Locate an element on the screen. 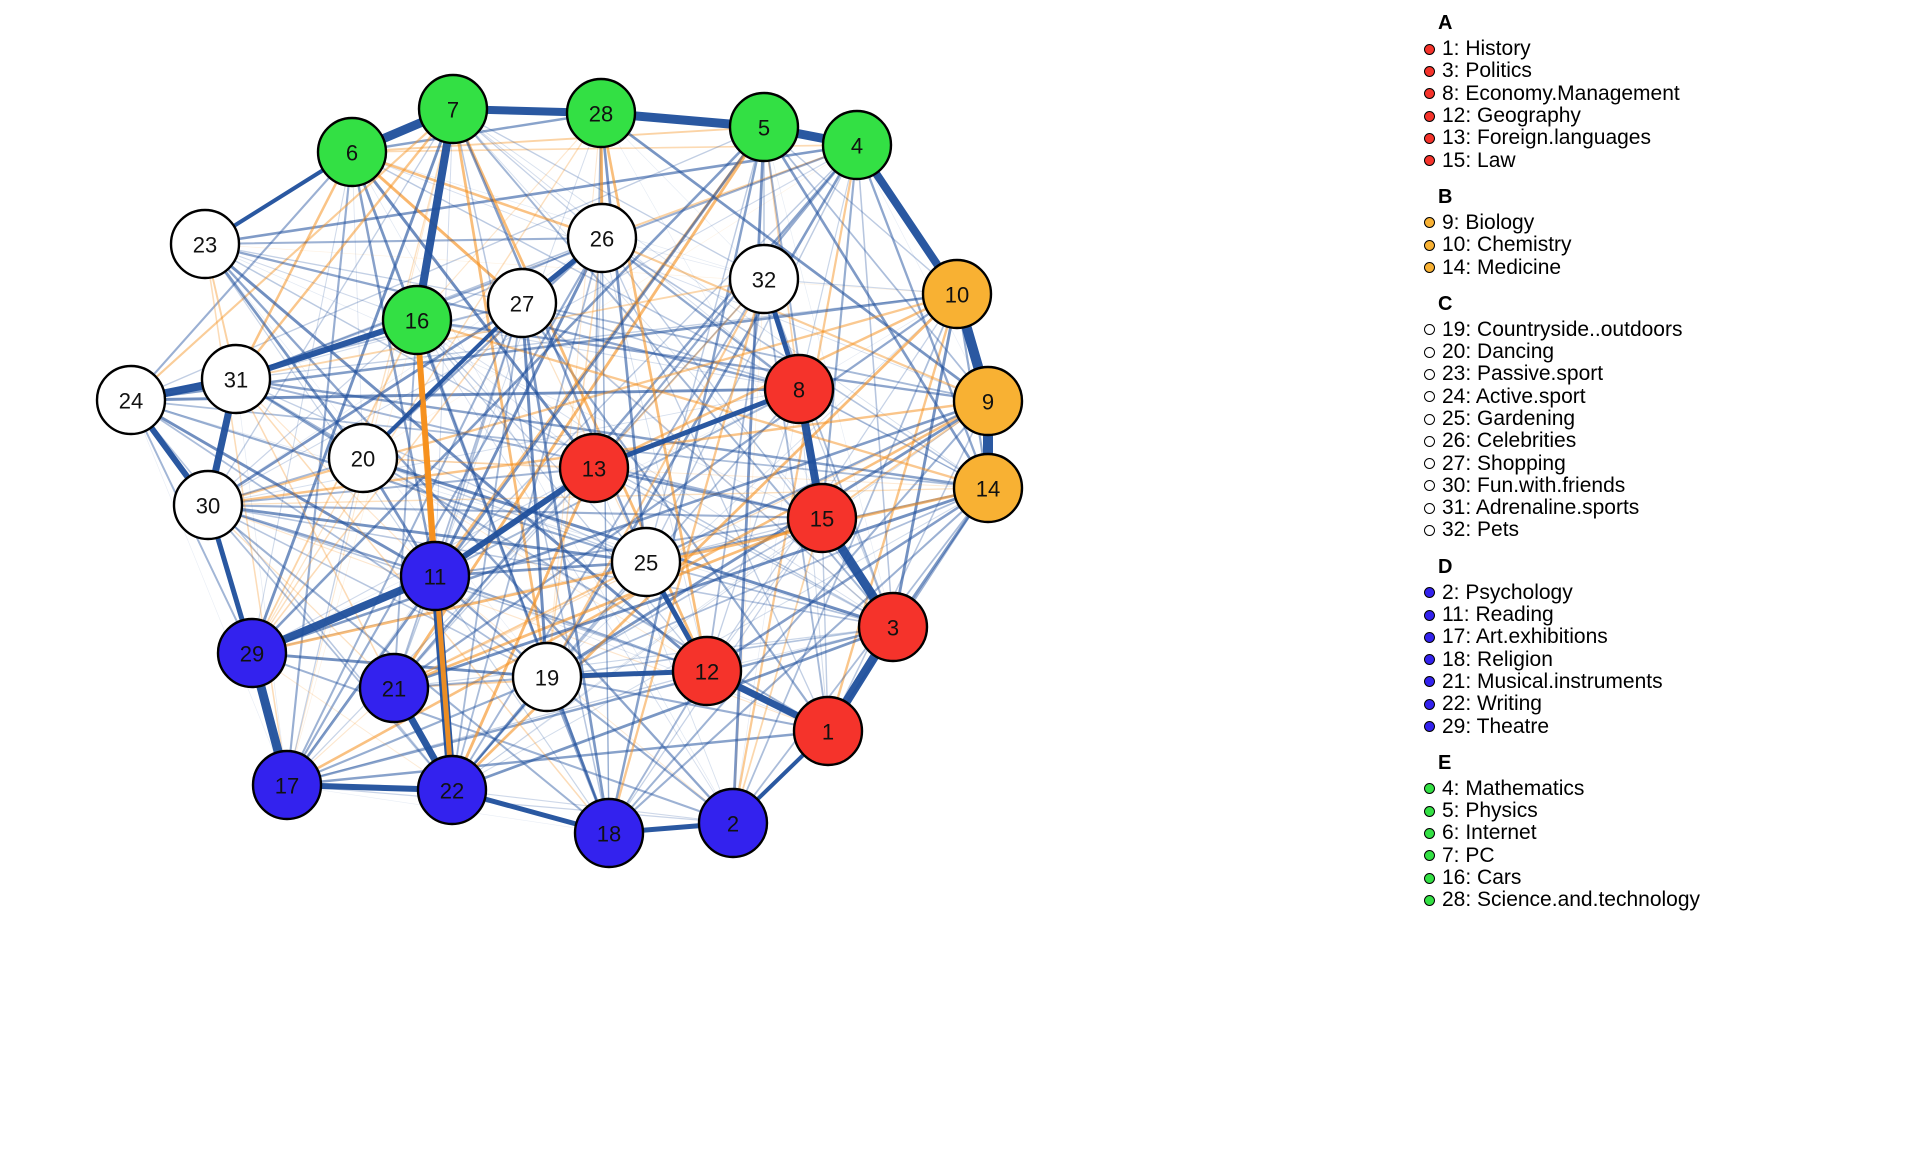  graph-node-13: 13 is located at coordinates (594, 468).